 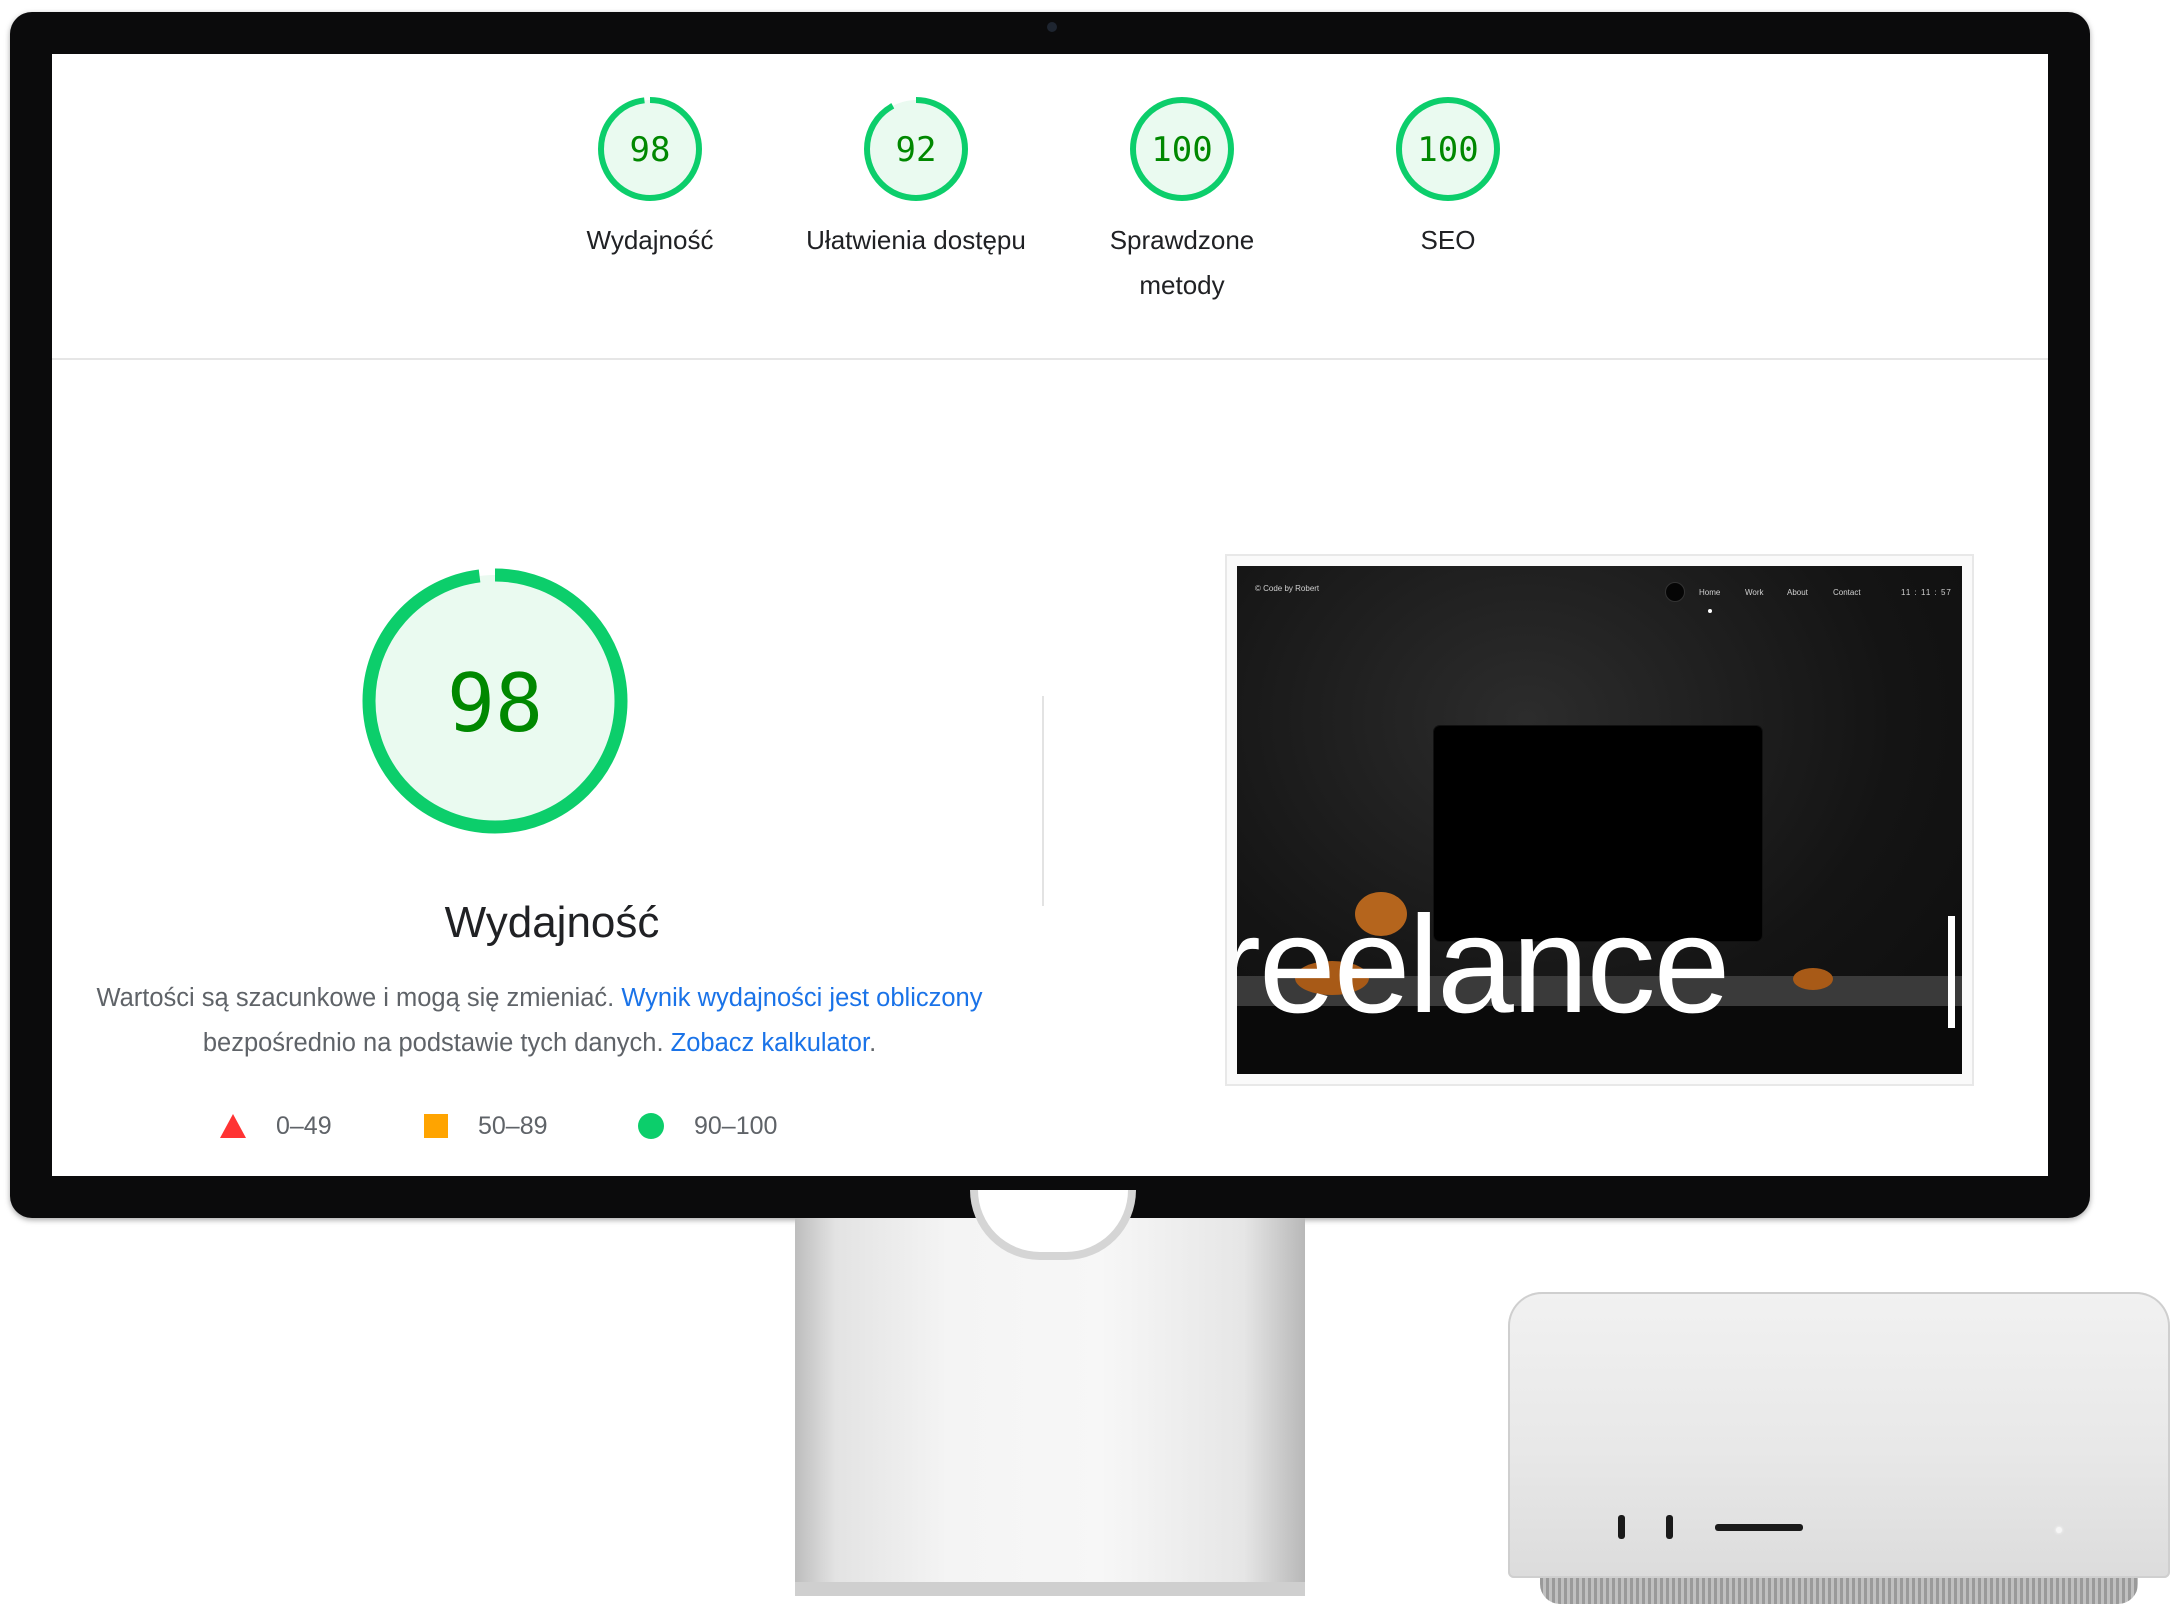 I want to click on thumb-nav-item: Work, so click(x=1754, y=592).